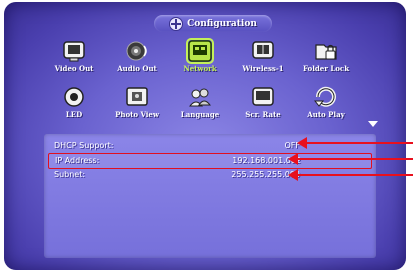 The image size is (415, 274). I want to click on menu-item-led: LED, so click(74, 108).